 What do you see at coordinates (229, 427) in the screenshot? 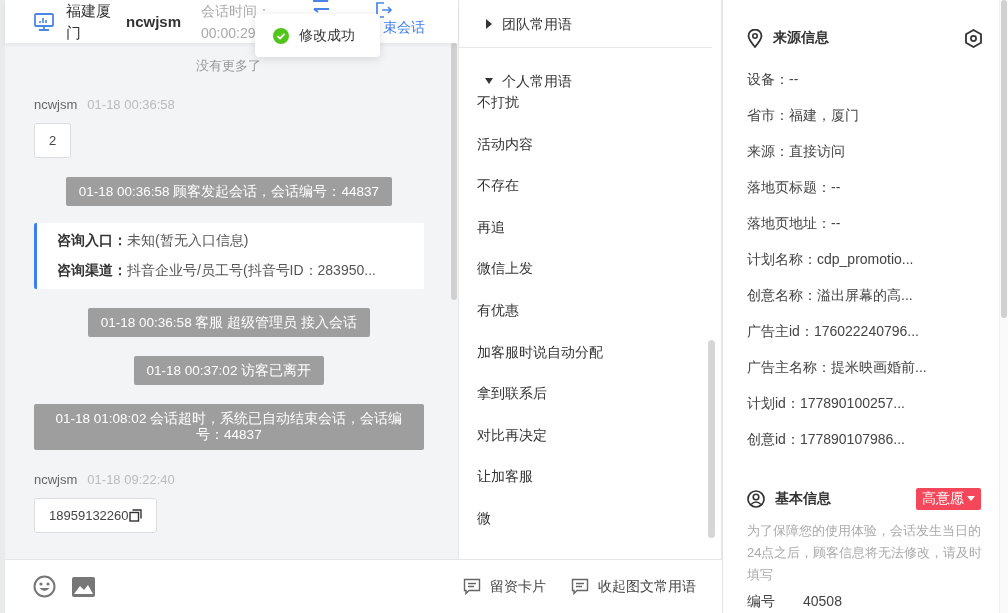
I see `system-notice: 01-18 01:08:02 会话超时，系统已自动结束会话，会话编号：44837` at bounding box center [229, 427].